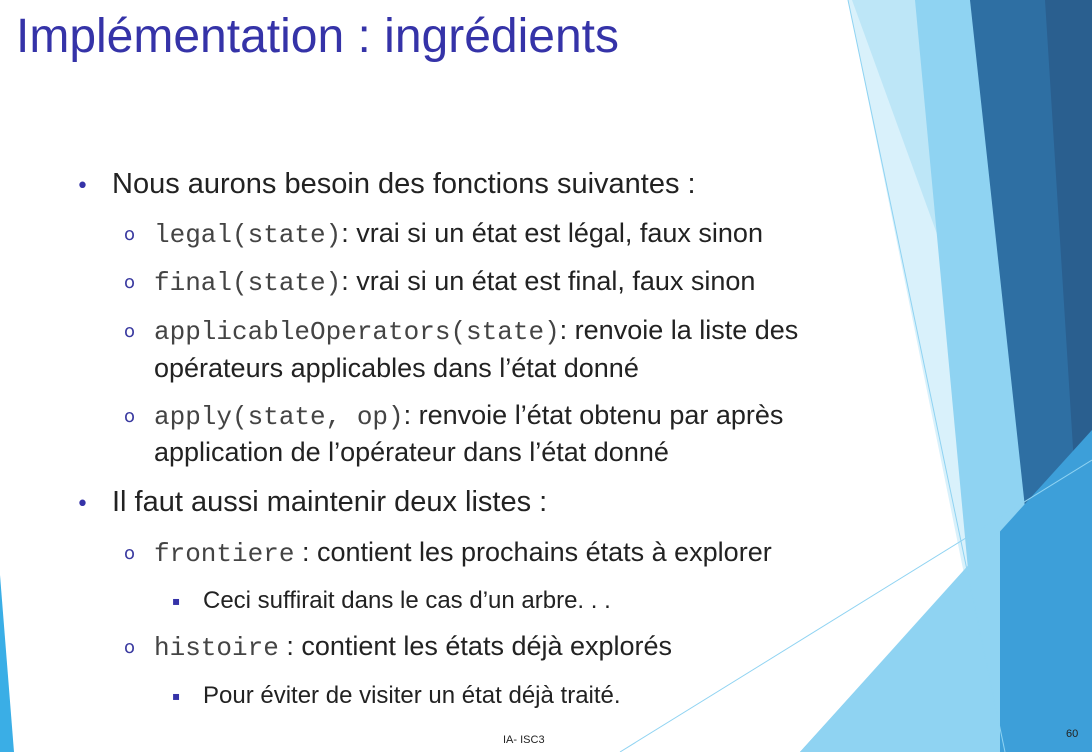 The image size is (1092, 752). What do you see at coordinates (475, 646) in the screenshot?
I see `desc-histoire: : contient les états déjà explorés` at bounding box center [475, 646].